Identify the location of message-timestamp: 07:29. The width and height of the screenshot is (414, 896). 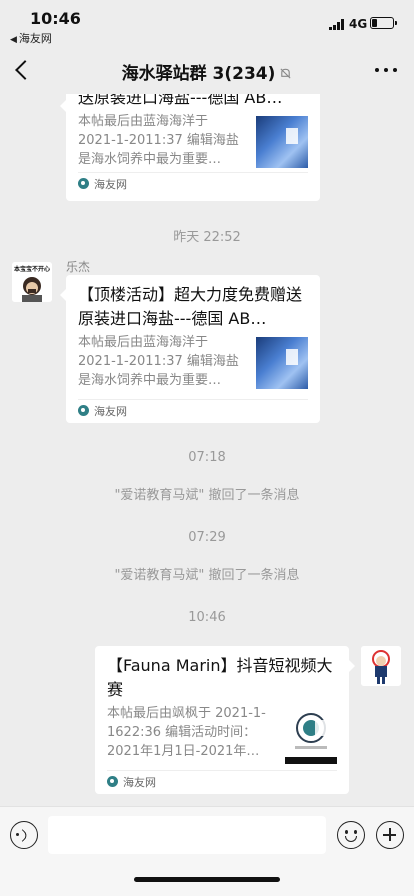
(207, 537).